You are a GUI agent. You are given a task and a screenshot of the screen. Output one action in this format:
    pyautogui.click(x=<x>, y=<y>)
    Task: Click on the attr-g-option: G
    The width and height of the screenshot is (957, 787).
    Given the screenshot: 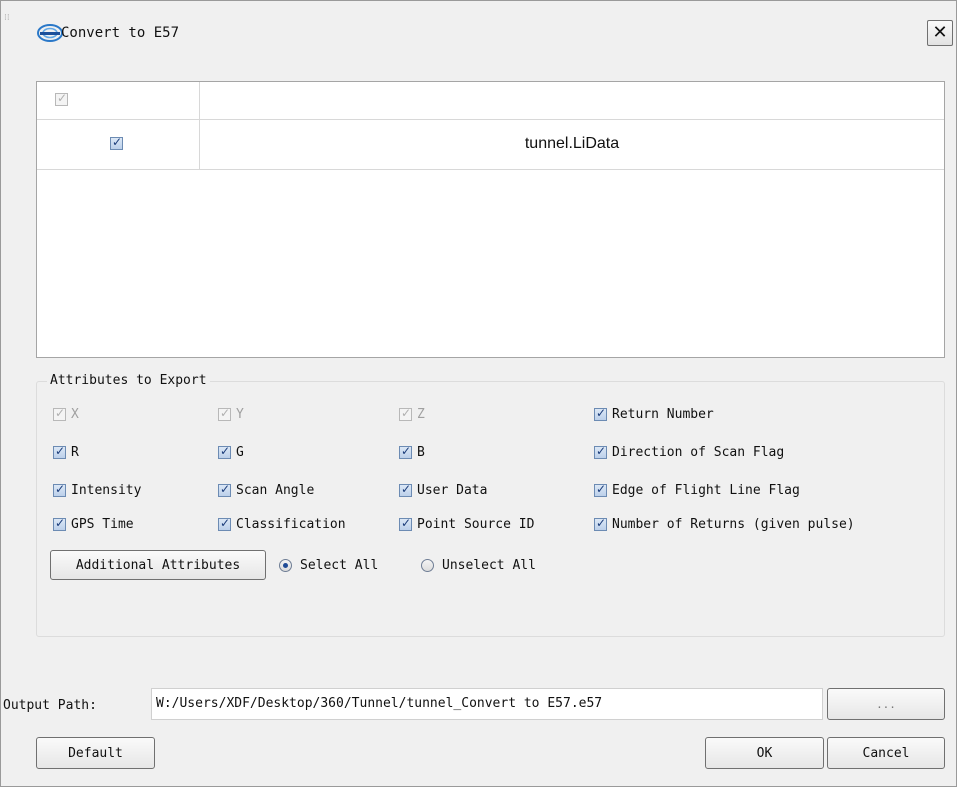 What is the action you would take?
    pyautogui.click(x=231, y=452)
    